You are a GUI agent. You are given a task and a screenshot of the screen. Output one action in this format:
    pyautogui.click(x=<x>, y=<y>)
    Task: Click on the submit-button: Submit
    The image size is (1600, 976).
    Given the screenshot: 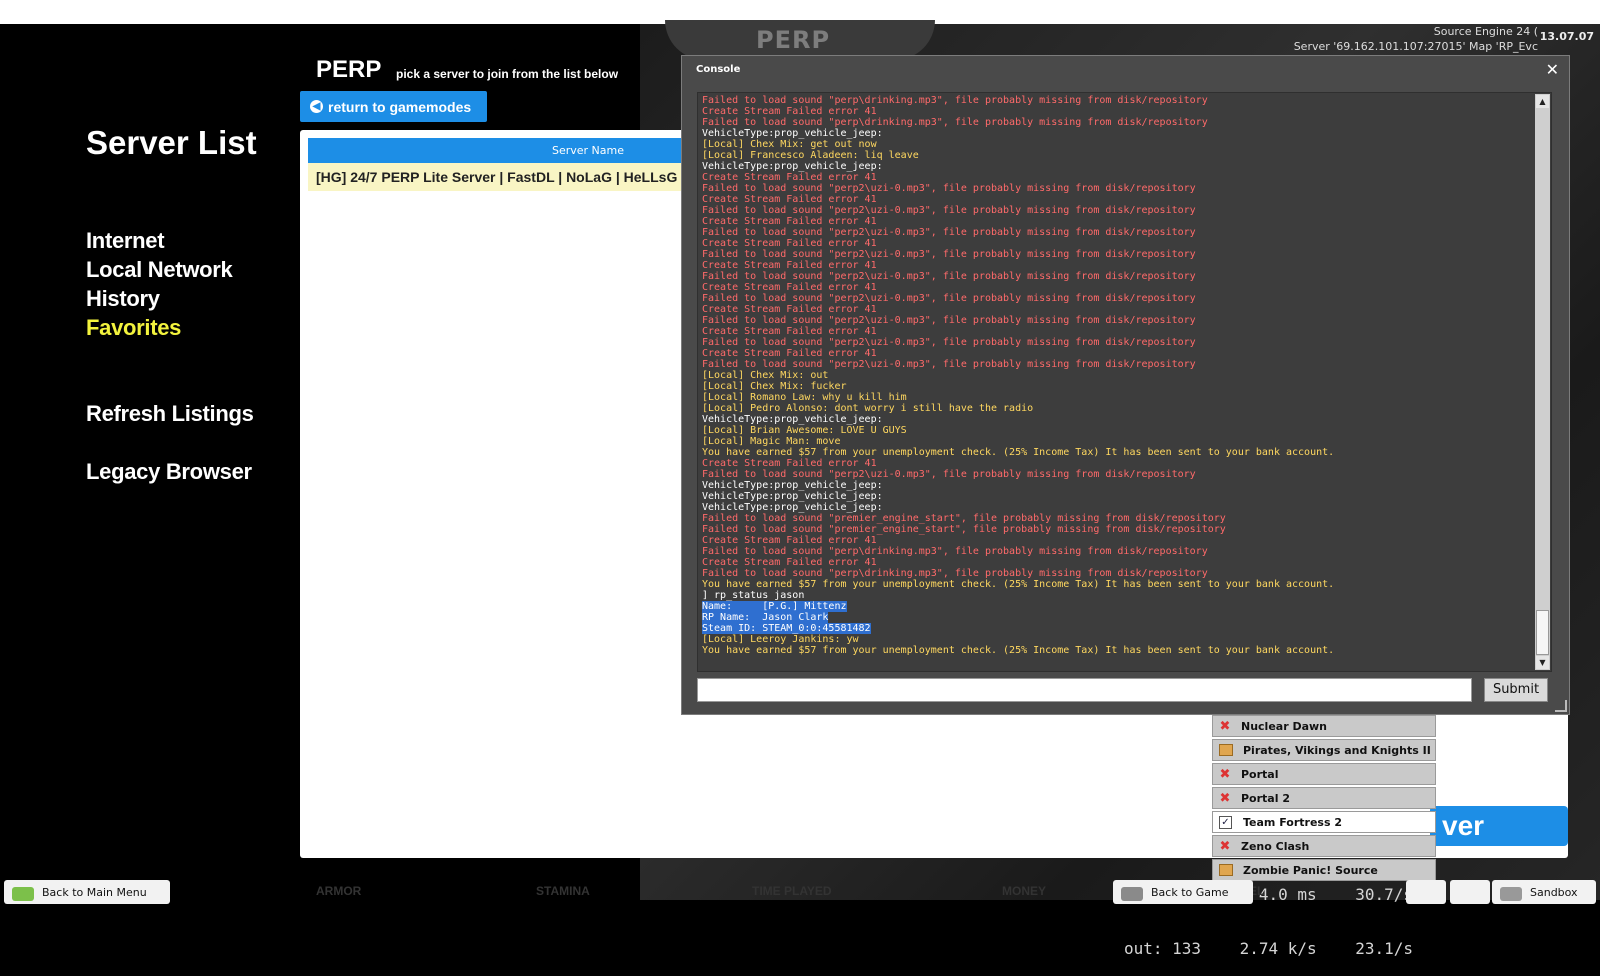 What is the action you would take?
    pyautogui.click(x=1516, y=690)
    